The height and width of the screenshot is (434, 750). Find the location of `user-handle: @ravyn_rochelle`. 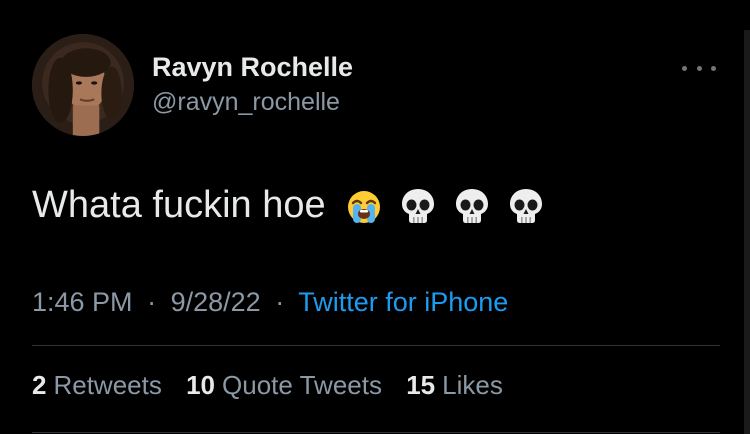

user-handle: @ravyn_rochelle is located at coordinates (246, 102).